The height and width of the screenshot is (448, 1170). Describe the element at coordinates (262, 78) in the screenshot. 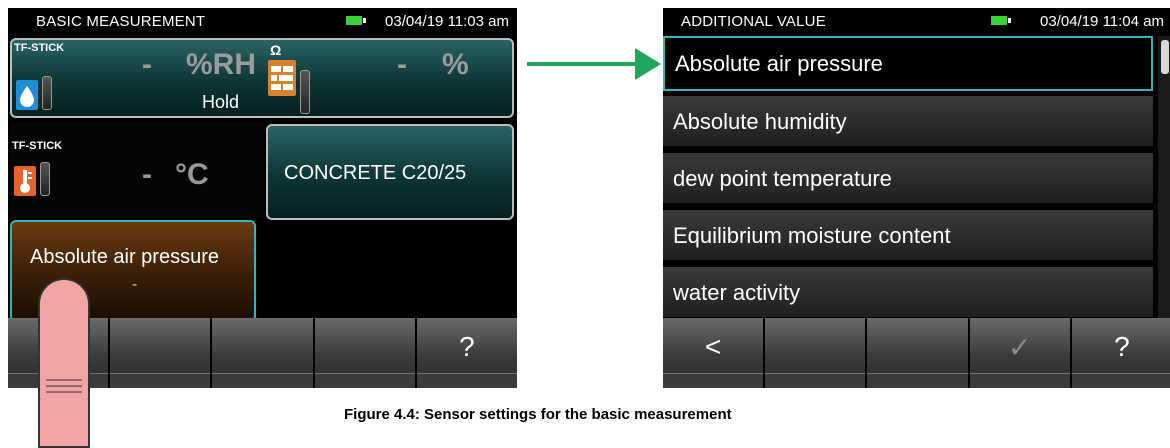

I see `humidity-tile: TF-STICK - %RH Hold Ω - %` at that location.